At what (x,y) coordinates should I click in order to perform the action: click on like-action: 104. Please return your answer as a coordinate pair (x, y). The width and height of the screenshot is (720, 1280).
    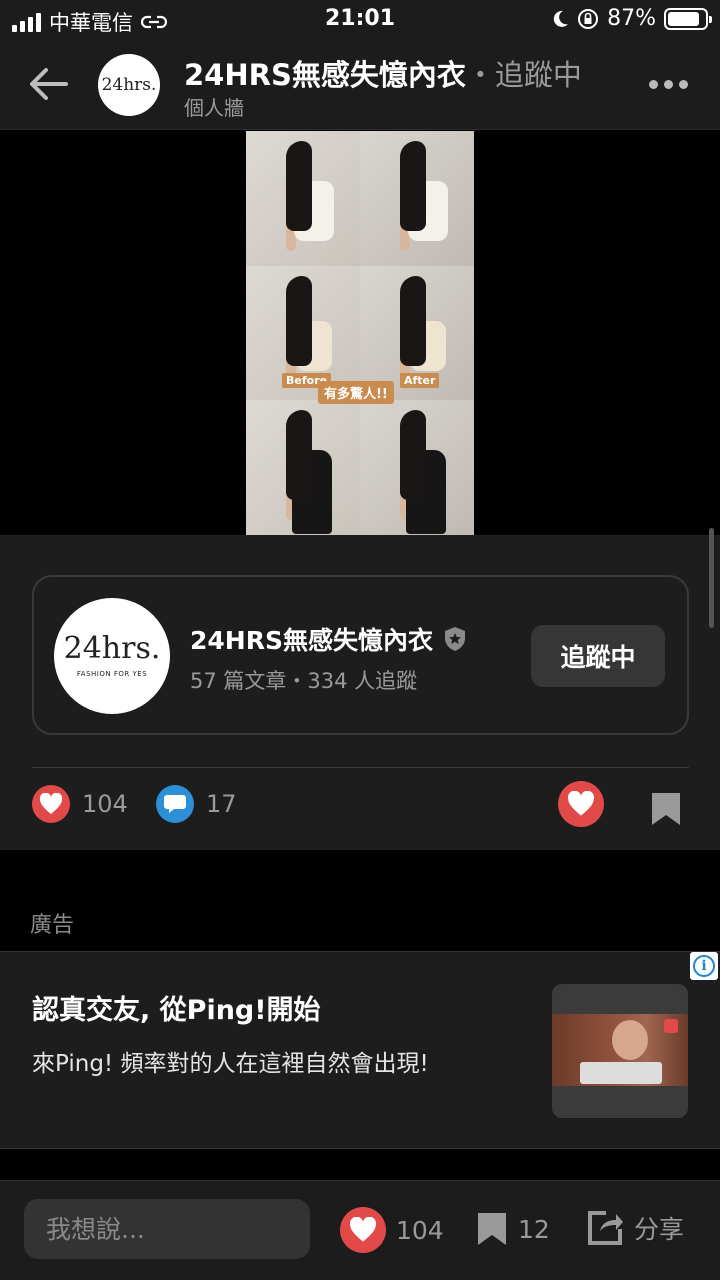
    Looking at the image, I should click on (80, 804).